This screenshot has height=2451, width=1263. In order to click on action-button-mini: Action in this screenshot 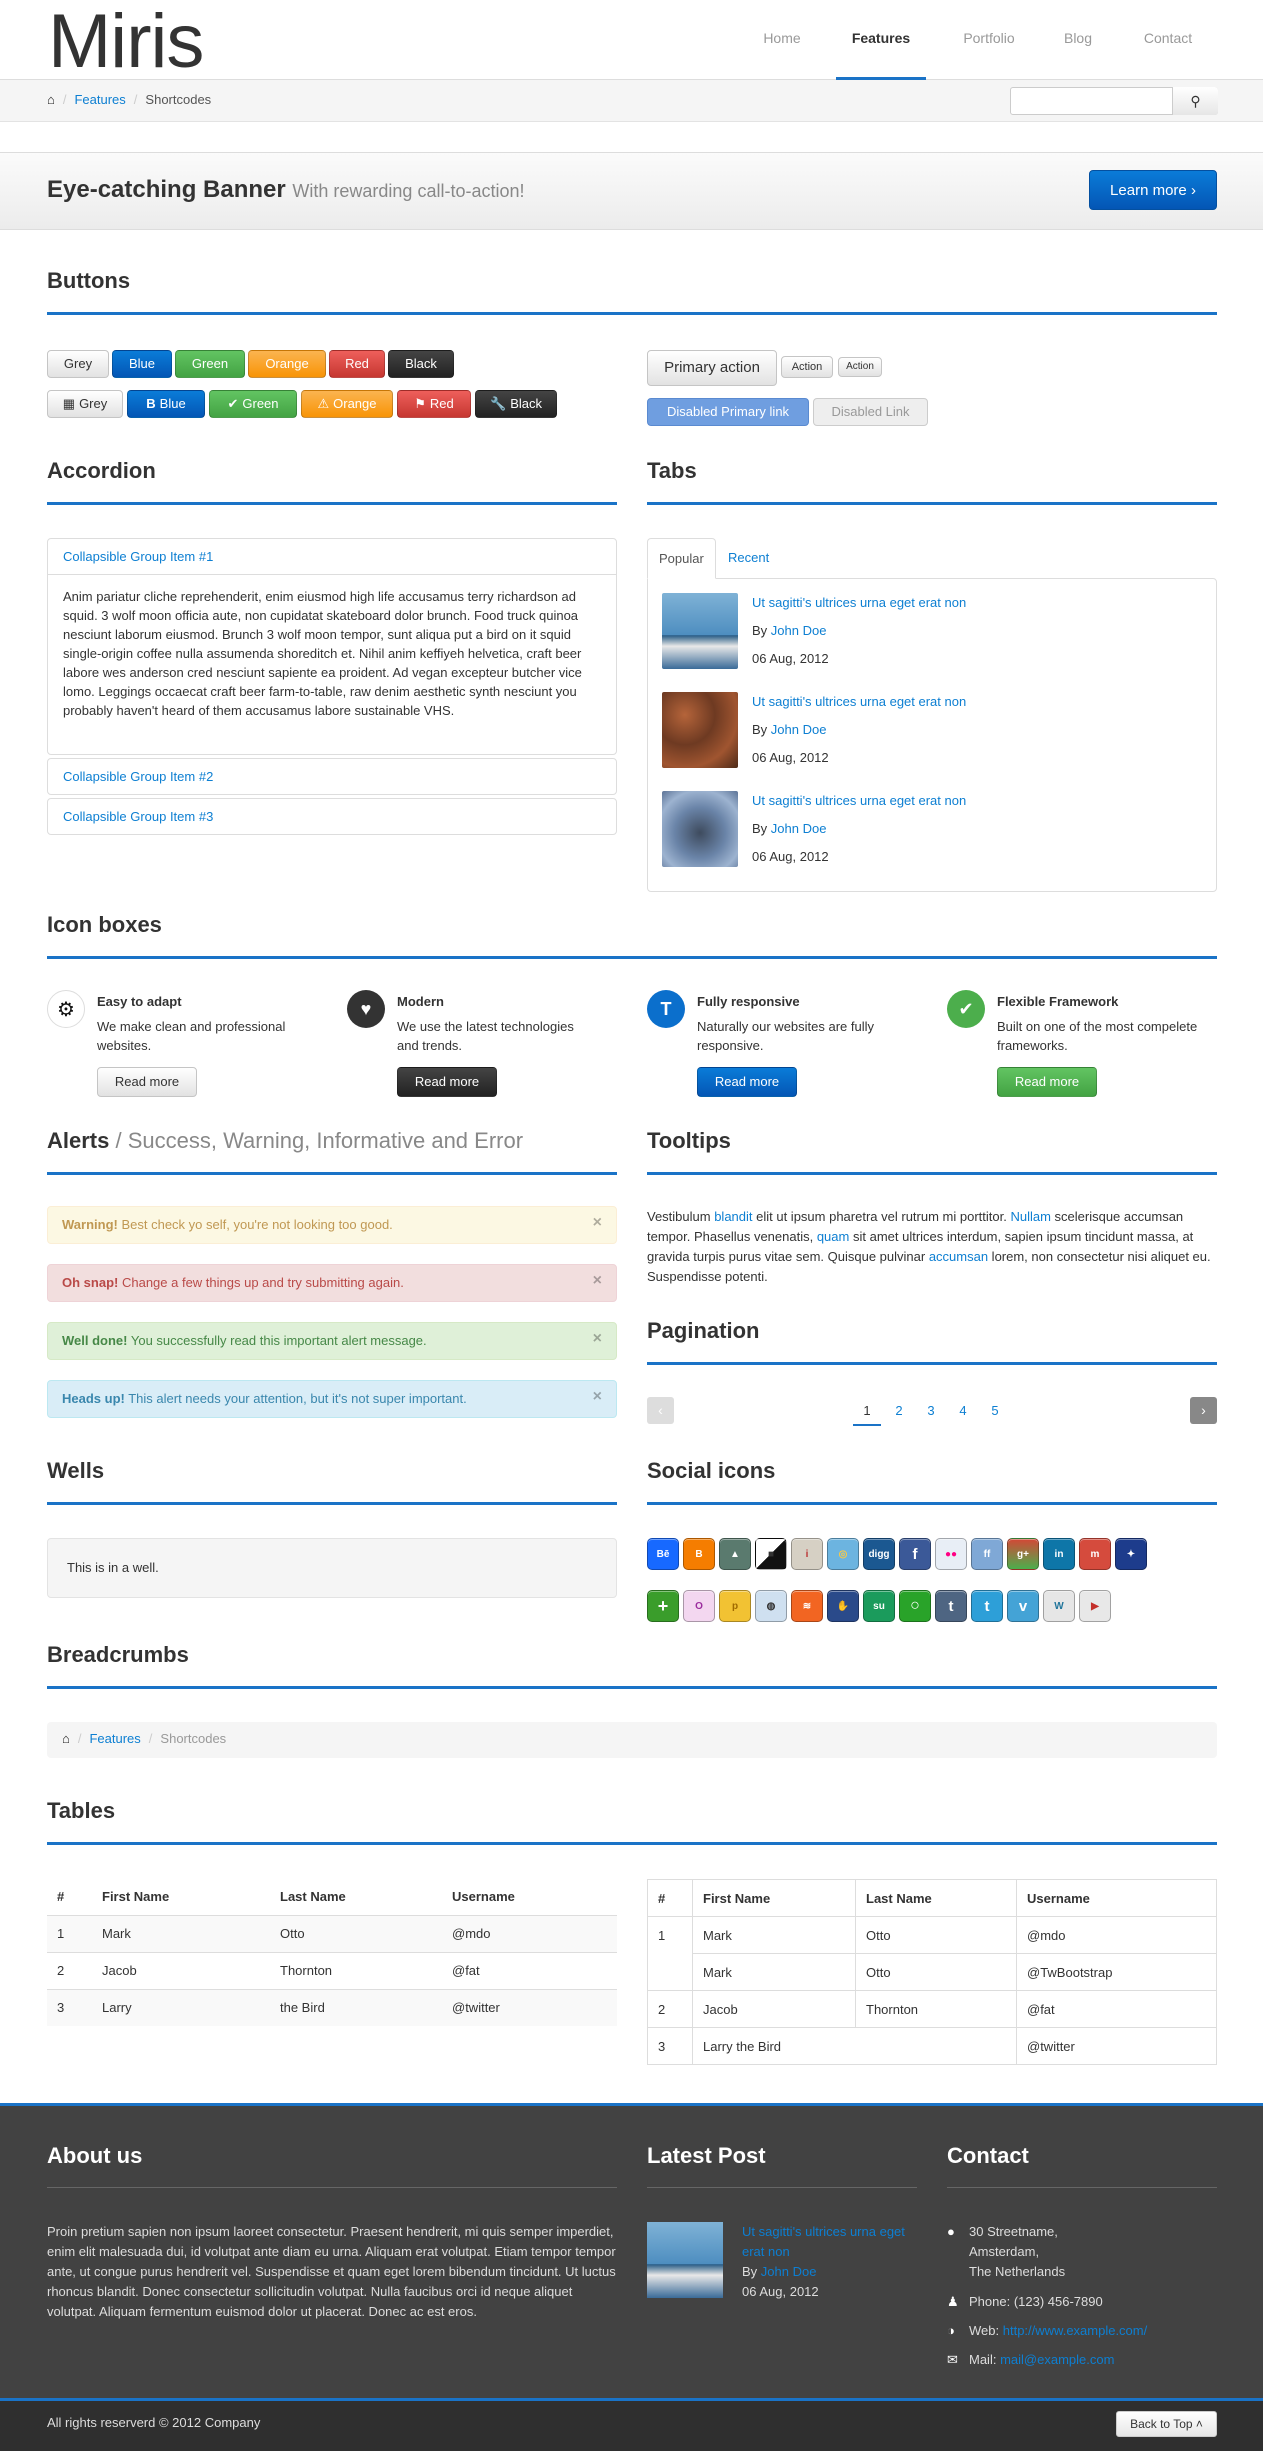, I will do `click(860, 367)`.